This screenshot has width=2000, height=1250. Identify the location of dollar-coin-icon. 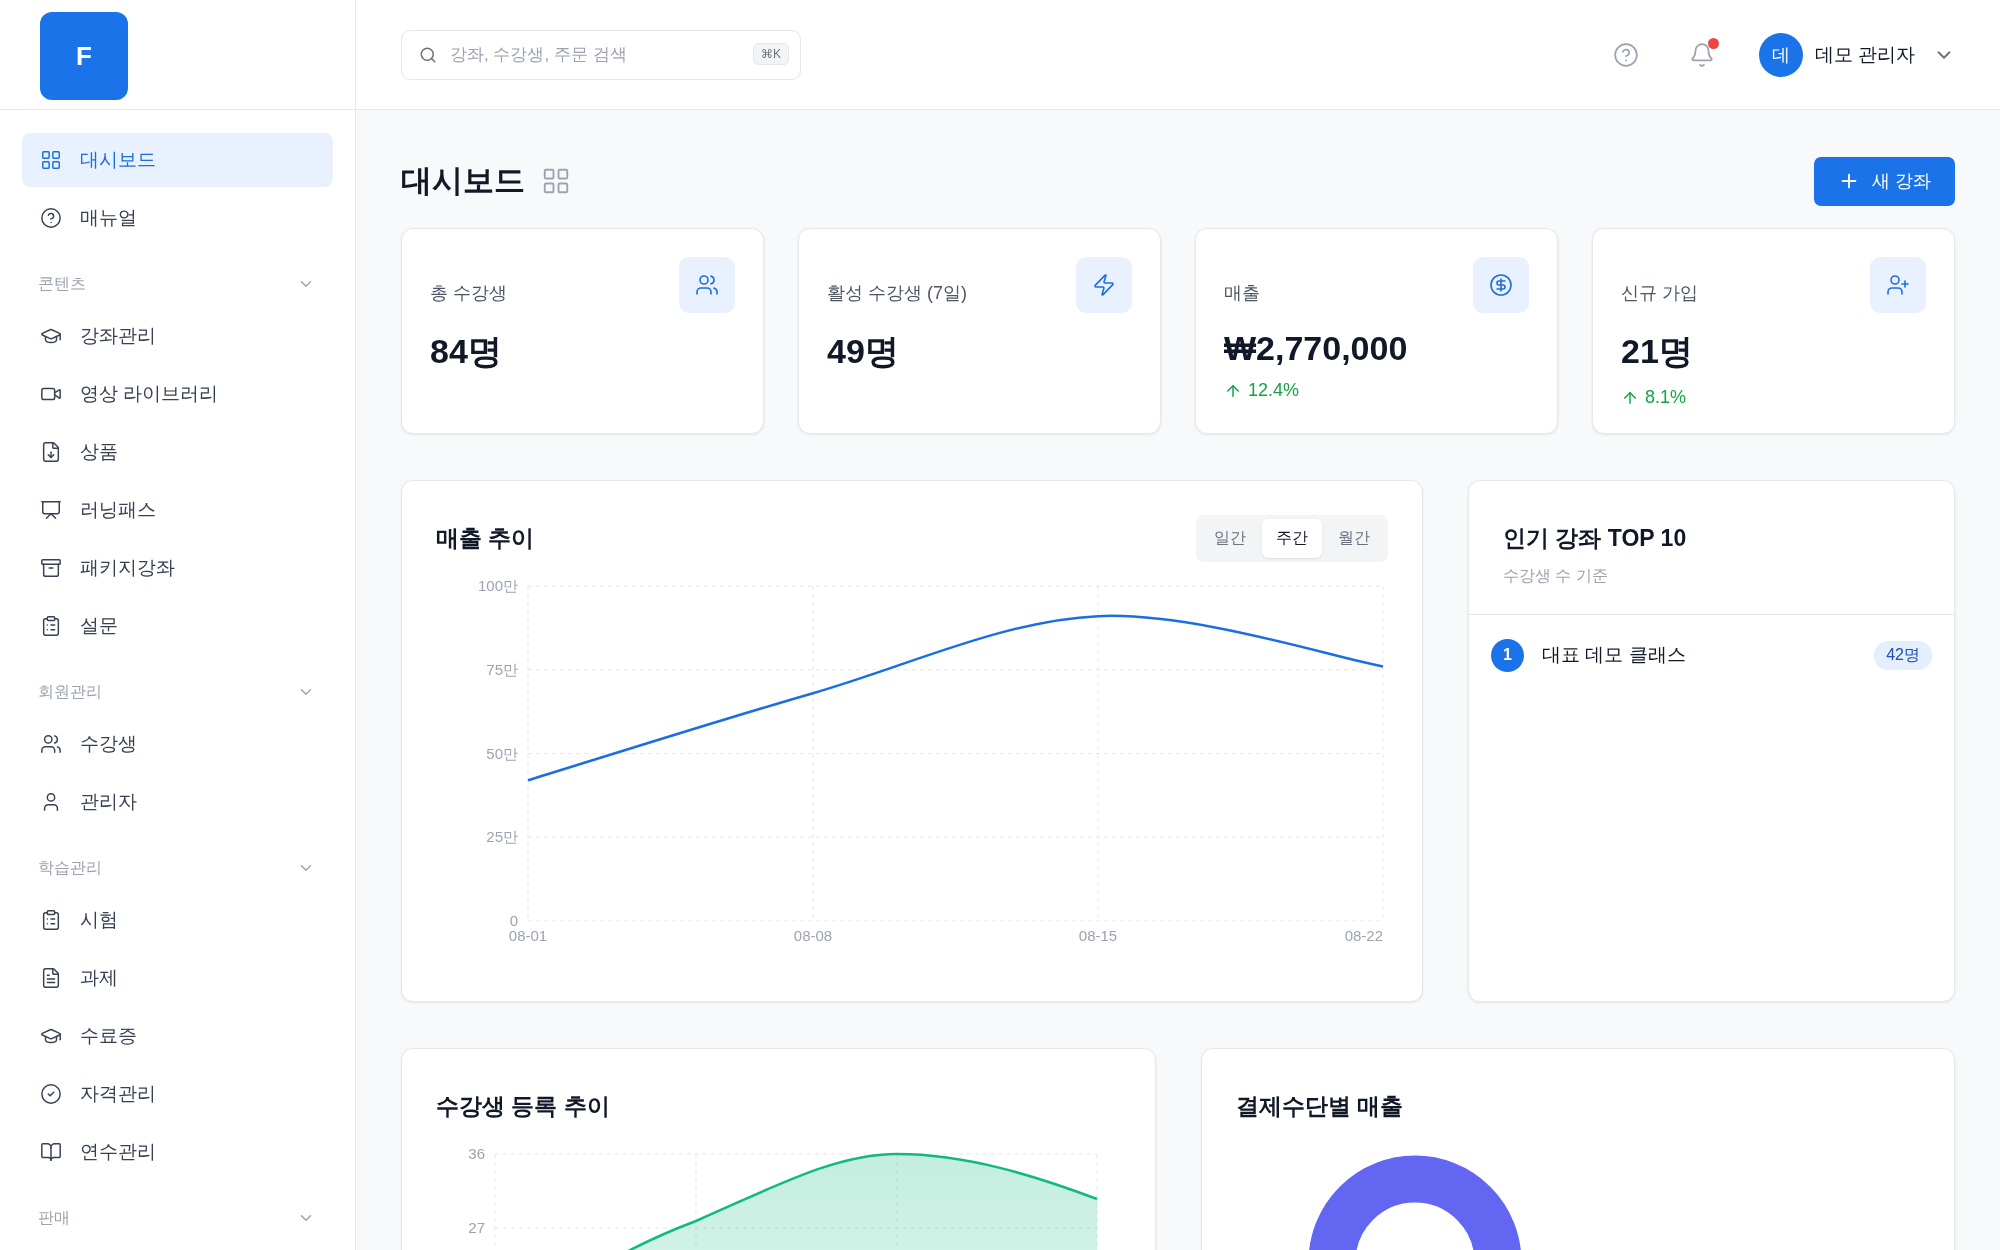
(1501, 285).